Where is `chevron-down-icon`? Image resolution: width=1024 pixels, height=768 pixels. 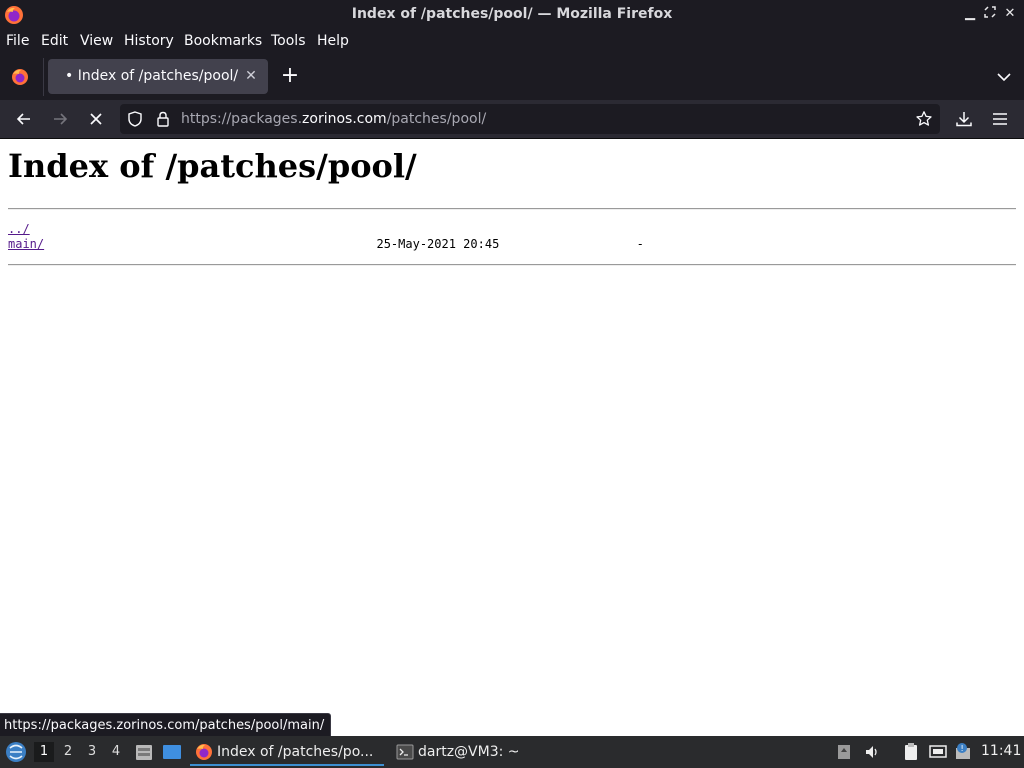 chevron-down-icon is located at coordinates (1004, 77).